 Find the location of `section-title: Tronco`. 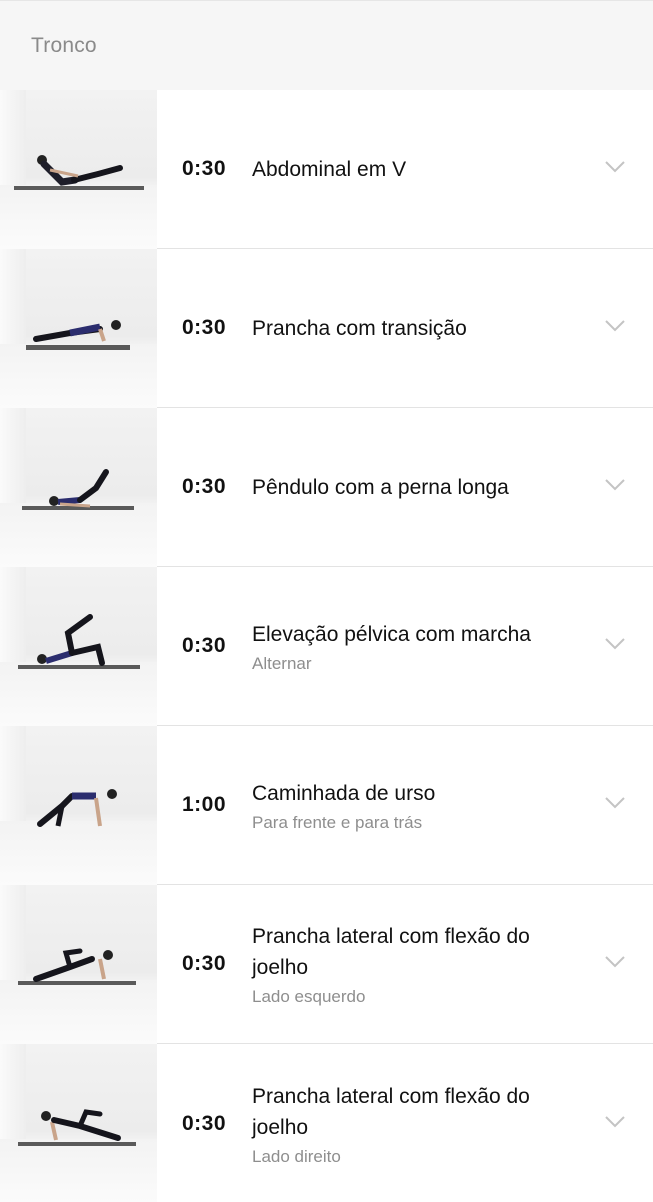

section-title: Tronco is located at coordinates (64, 45).